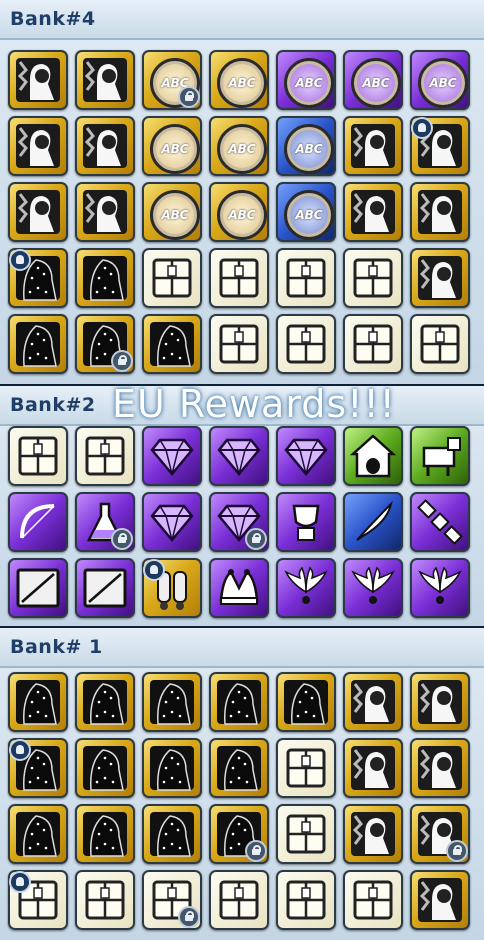 This screenshot has width=484, height=940. I want to click on gem-icon, so click(239, 456).